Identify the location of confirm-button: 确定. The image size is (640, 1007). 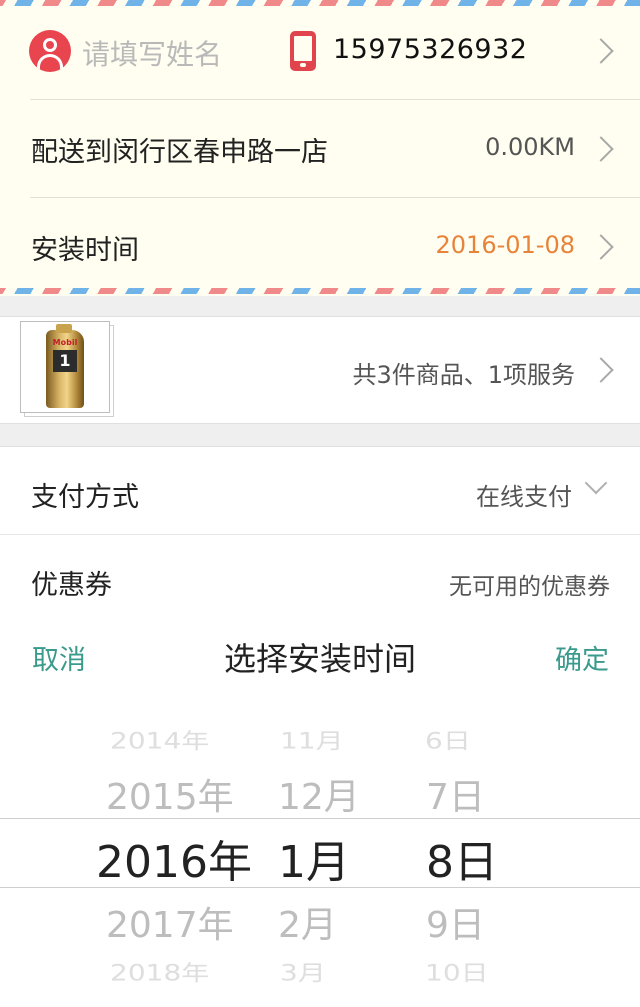
(582, 657).